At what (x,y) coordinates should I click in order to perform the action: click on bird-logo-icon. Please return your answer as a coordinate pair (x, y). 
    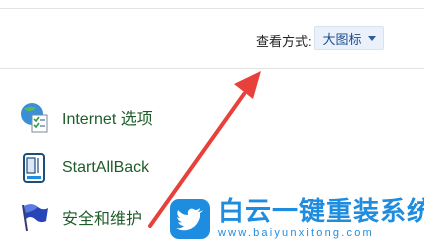
    Looking at the image, I should click on (190, 219).